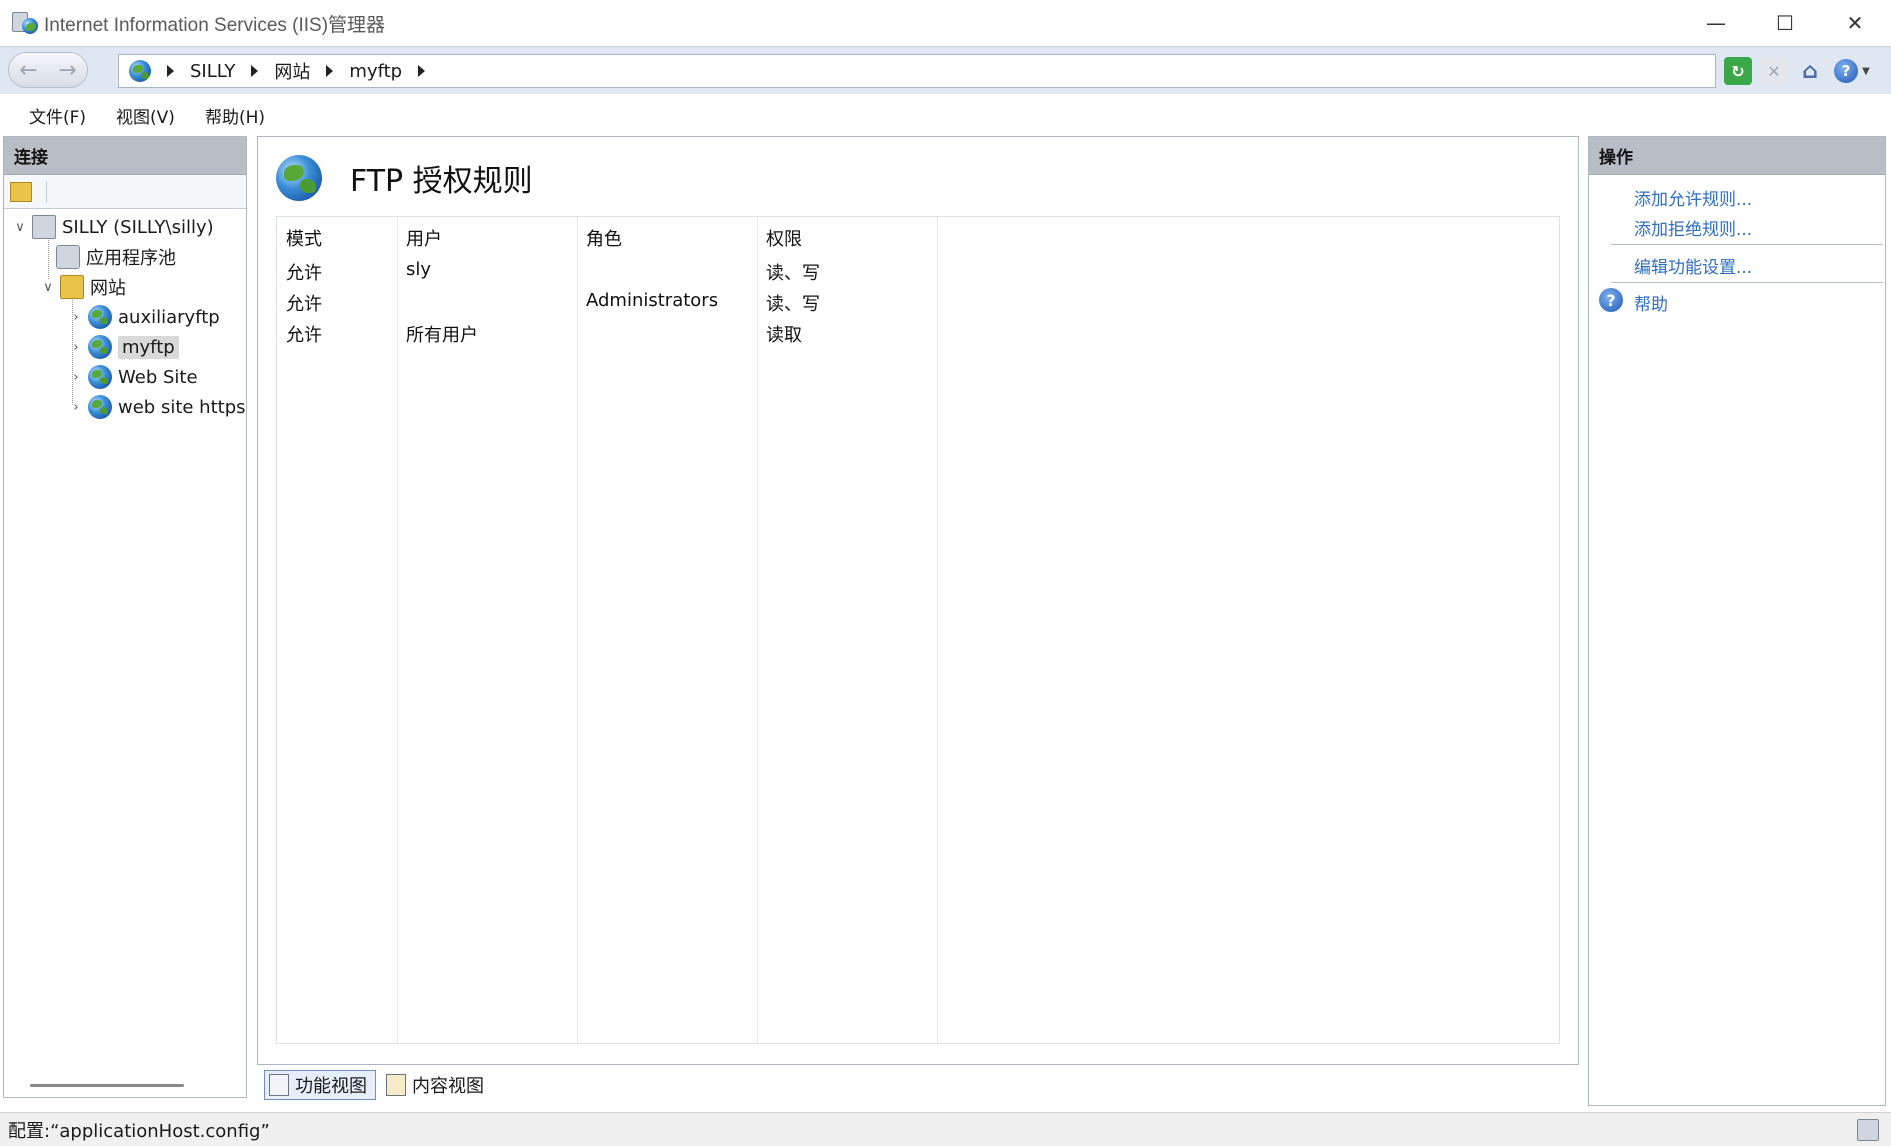  I want to click on iis-app-icon, so click(25, 23).